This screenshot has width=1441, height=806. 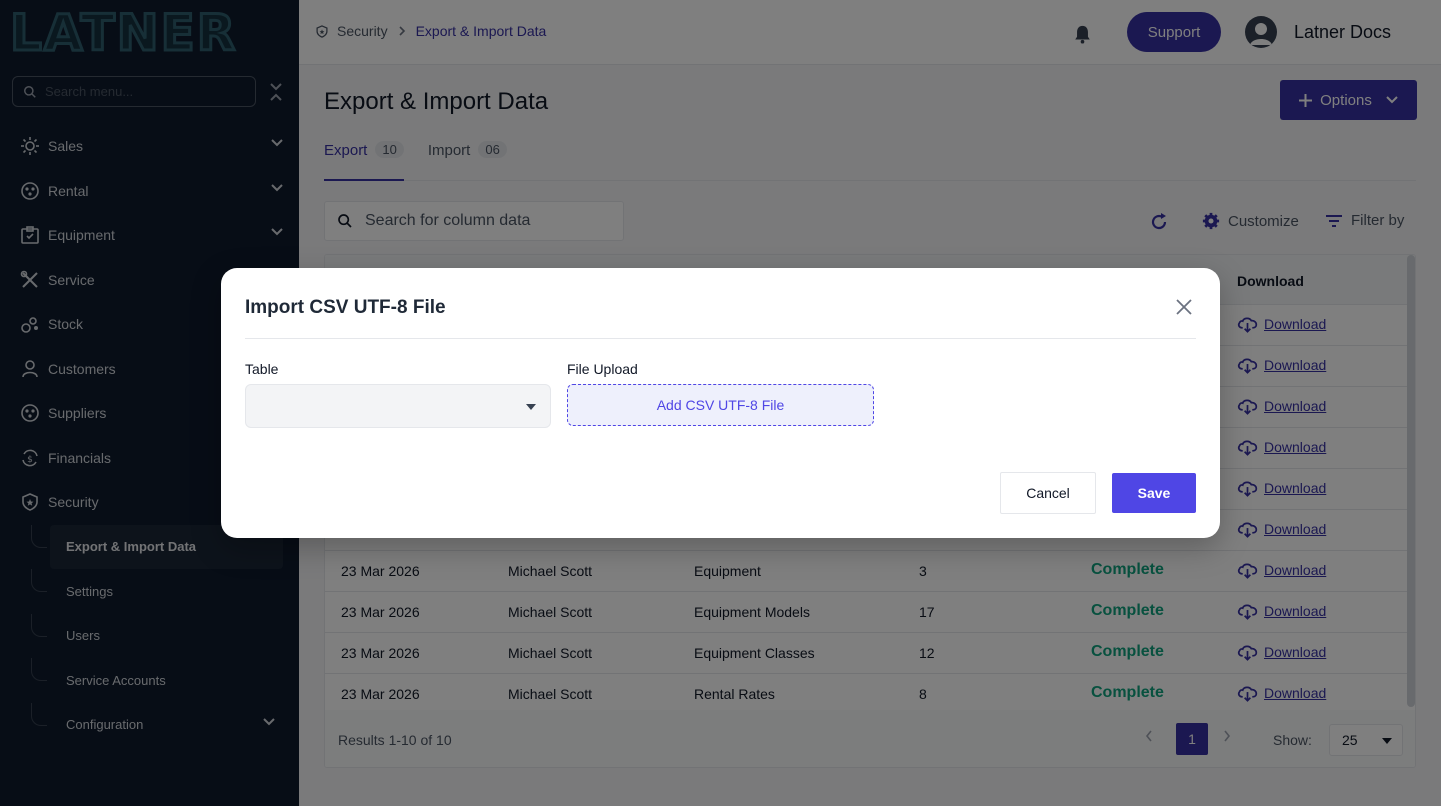 What do you see at coordinates (345, 307) in the screenshot?
I see `modal-title: Import CSV UTF-8 File` at bounding box center [345, 307].